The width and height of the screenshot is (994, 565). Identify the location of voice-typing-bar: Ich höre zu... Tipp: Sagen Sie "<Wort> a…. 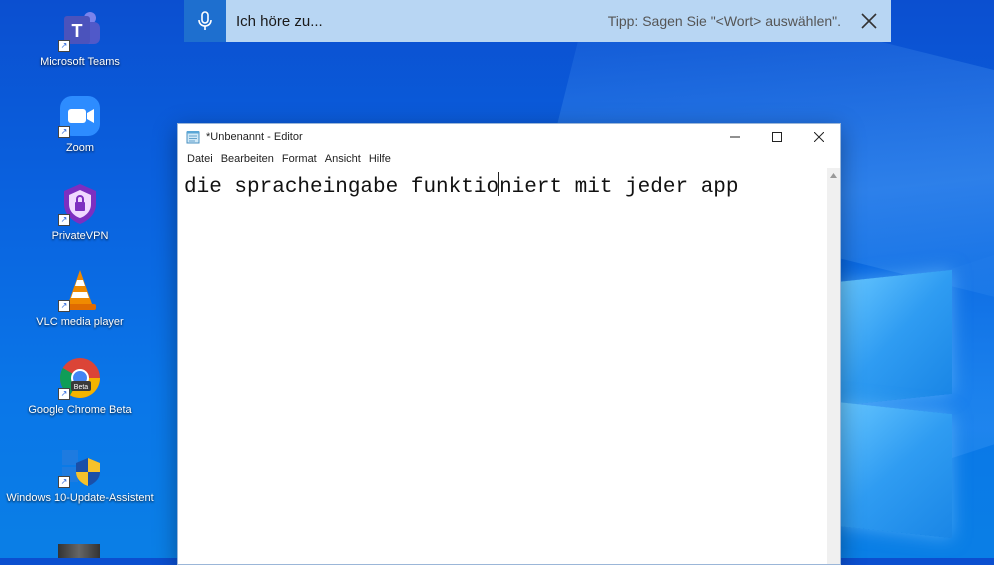
(537, 21).